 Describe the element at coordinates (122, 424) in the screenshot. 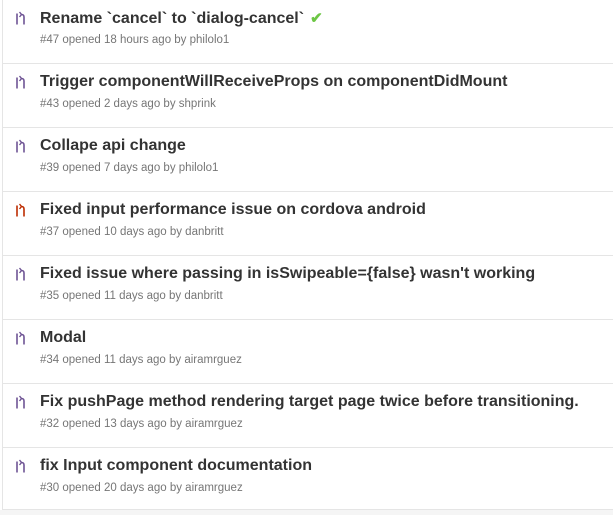

I see `pull-request-opened: opened 13 days ago by` at that location.